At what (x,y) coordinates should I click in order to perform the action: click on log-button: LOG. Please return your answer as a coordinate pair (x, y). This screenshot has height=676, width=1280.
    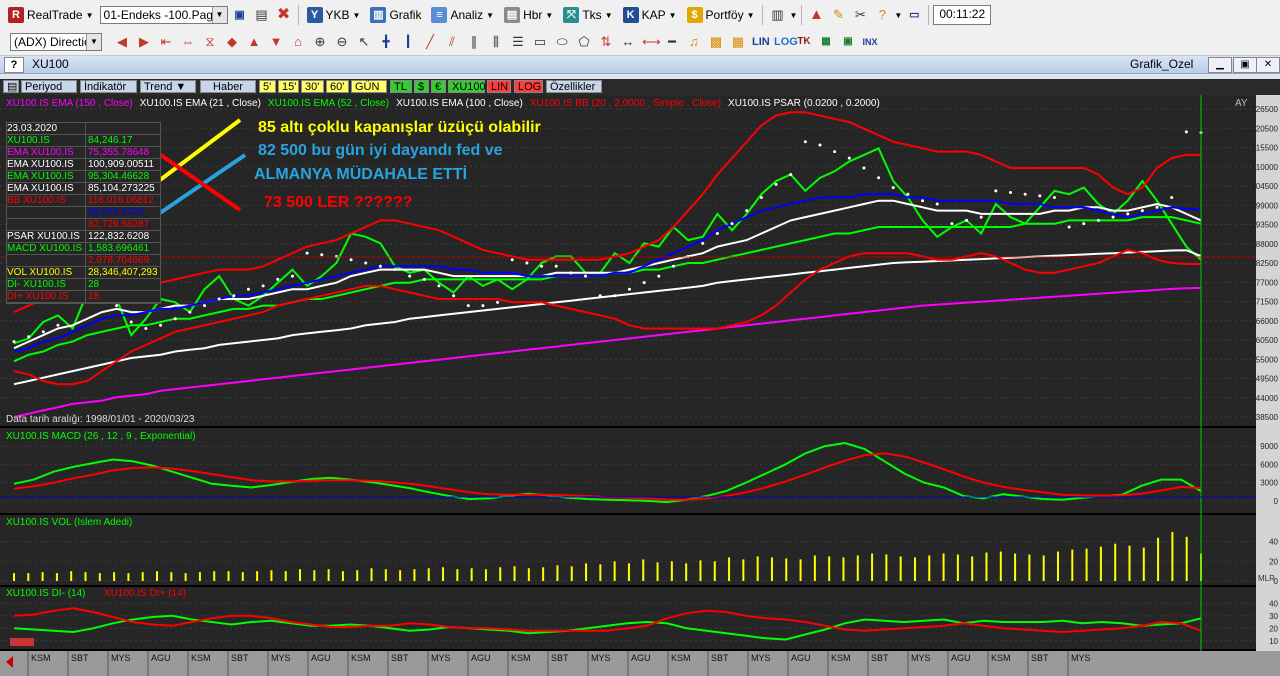
    Looking at the image, I should click on (786, 42).